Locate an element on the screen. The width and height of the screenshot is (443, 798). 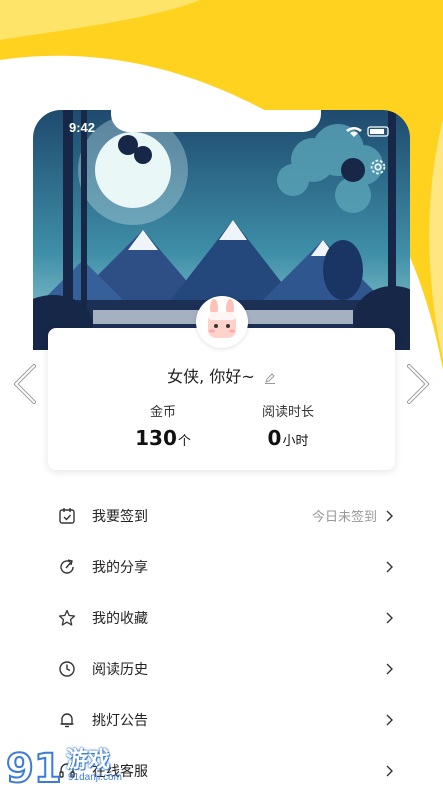
share-icon is located at coordinates (67, 566).